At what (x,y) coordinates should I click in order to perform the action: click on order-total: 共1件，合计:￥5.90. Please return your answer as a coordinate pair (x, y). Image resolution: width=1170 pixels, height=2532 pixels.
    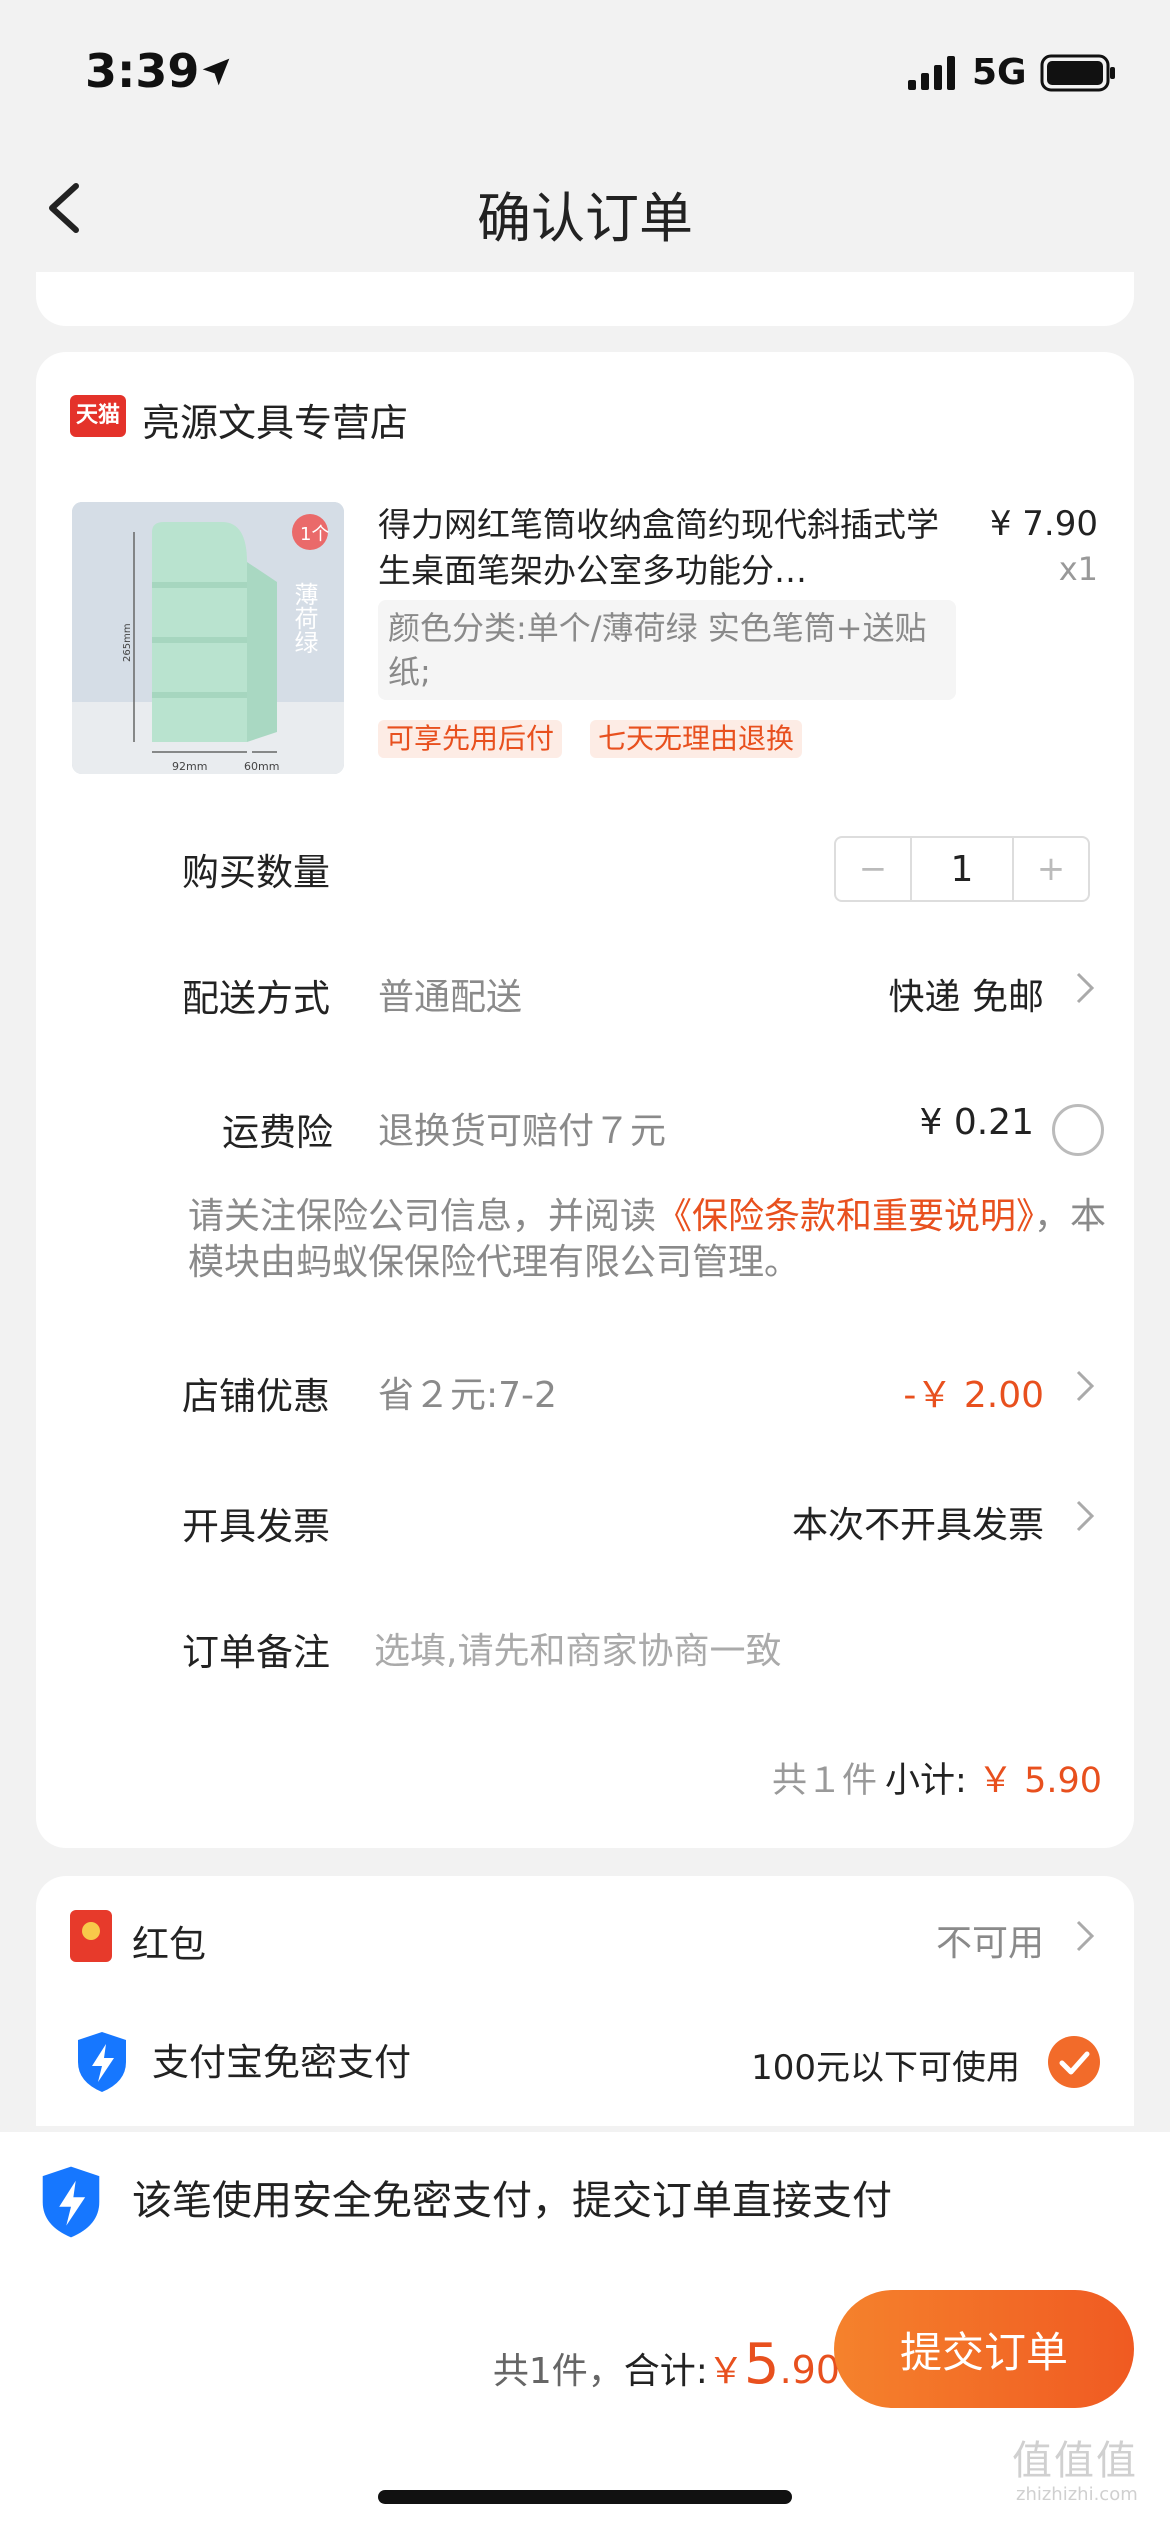
    Looking at the image, I should click on (666, 2364).